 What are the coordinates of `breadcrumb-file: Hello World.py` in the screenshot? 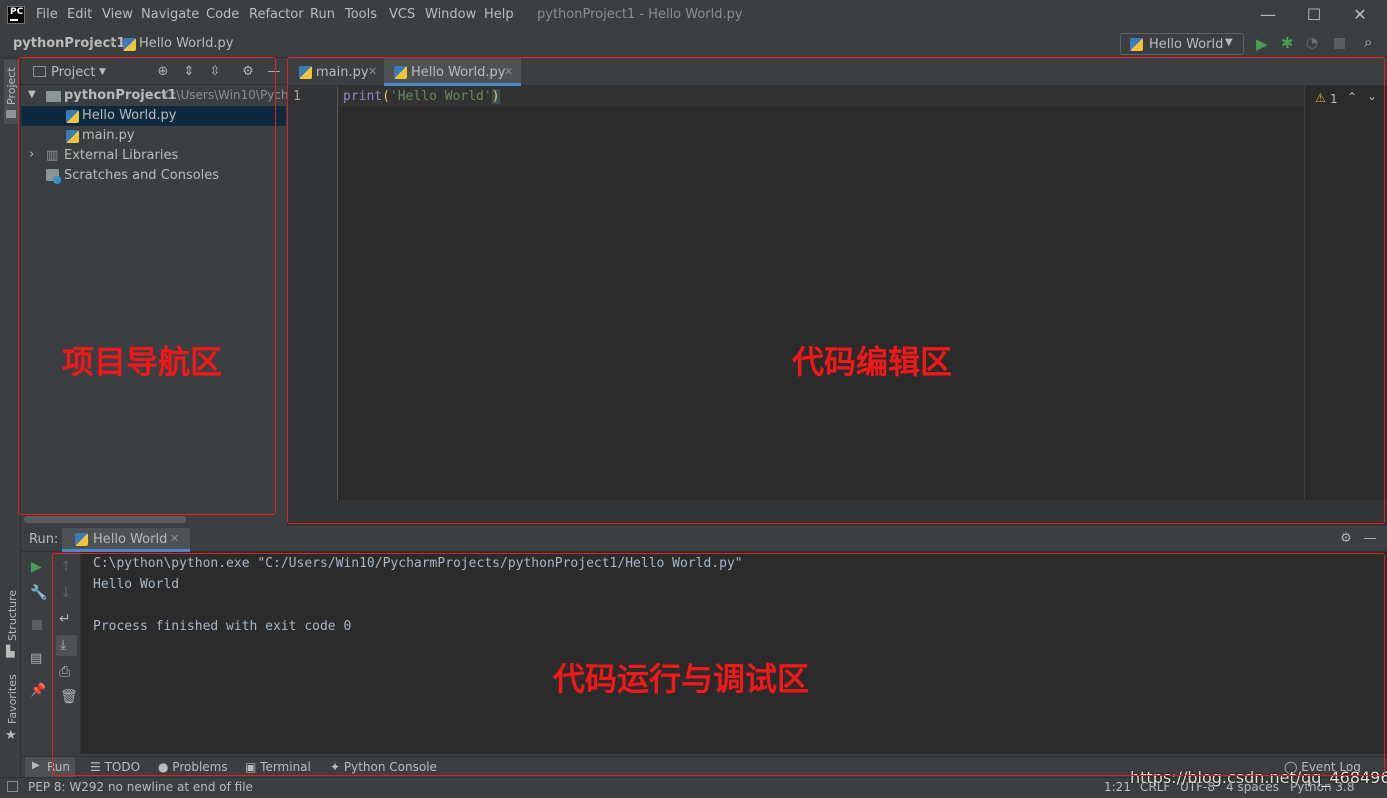 It's located at (186, 43).